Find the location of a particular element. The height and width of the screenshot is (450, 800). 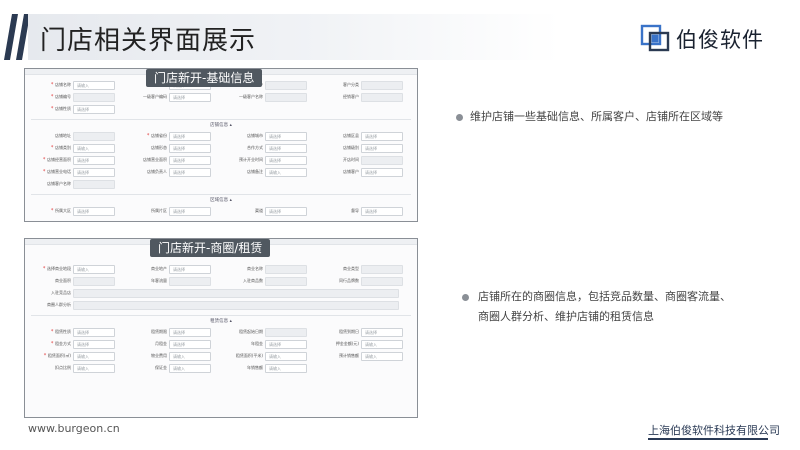

form-field: 月租金 请选择 is located at coordinates (173, 345).